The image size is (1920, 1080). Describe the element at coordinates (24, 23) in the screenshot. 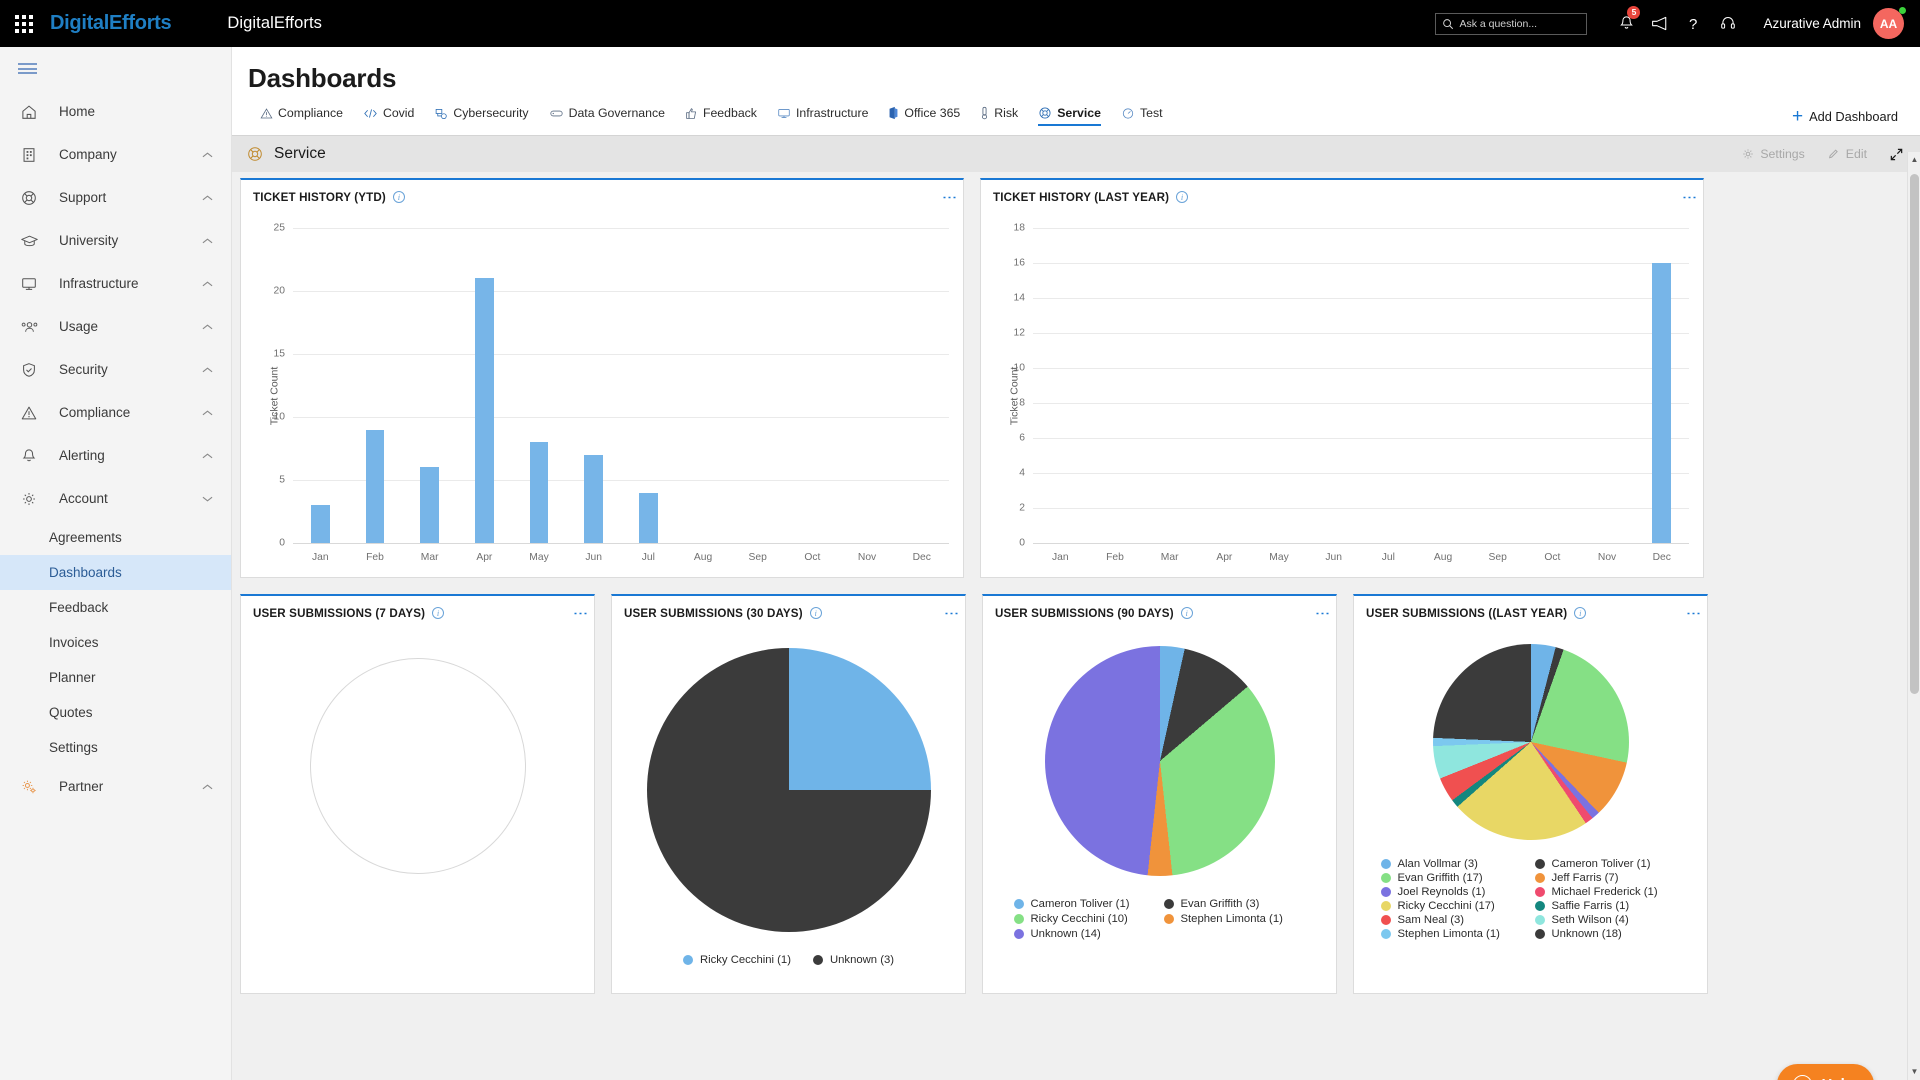

I see `app-launcher-button` at that location.